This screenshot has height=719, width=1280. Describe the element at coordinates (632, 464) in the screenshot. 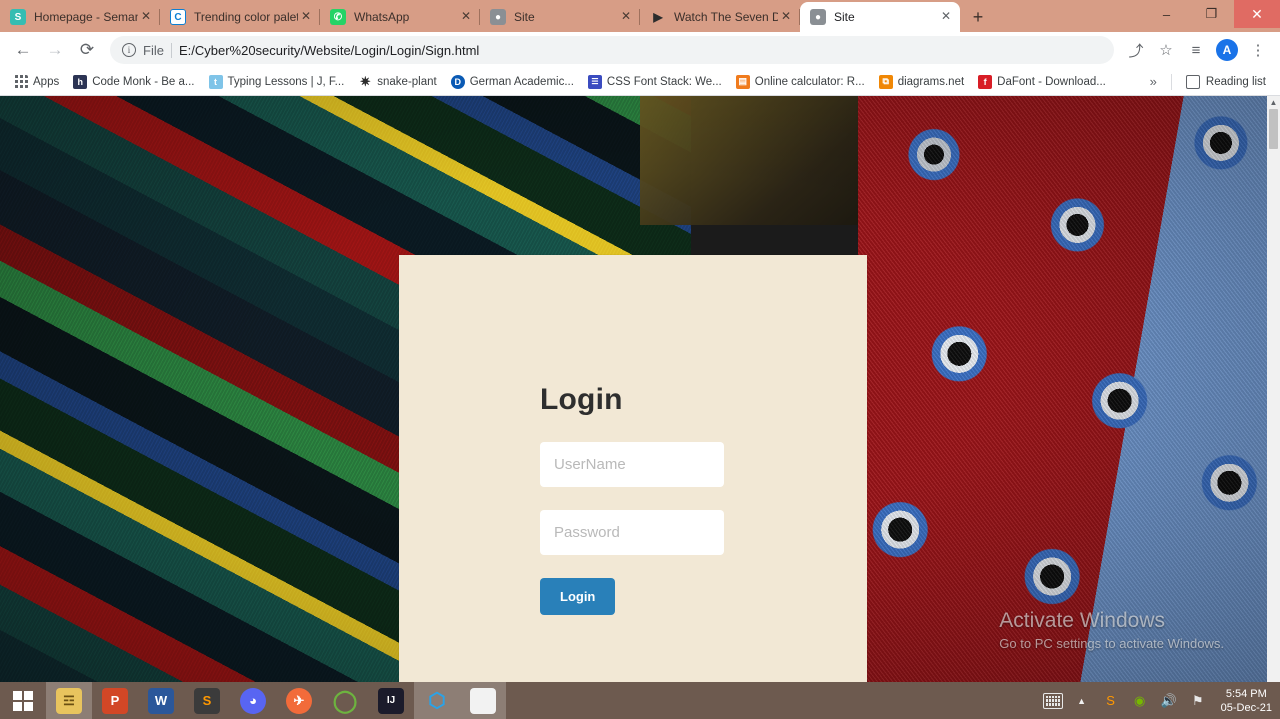

I see `username-input` at that location.